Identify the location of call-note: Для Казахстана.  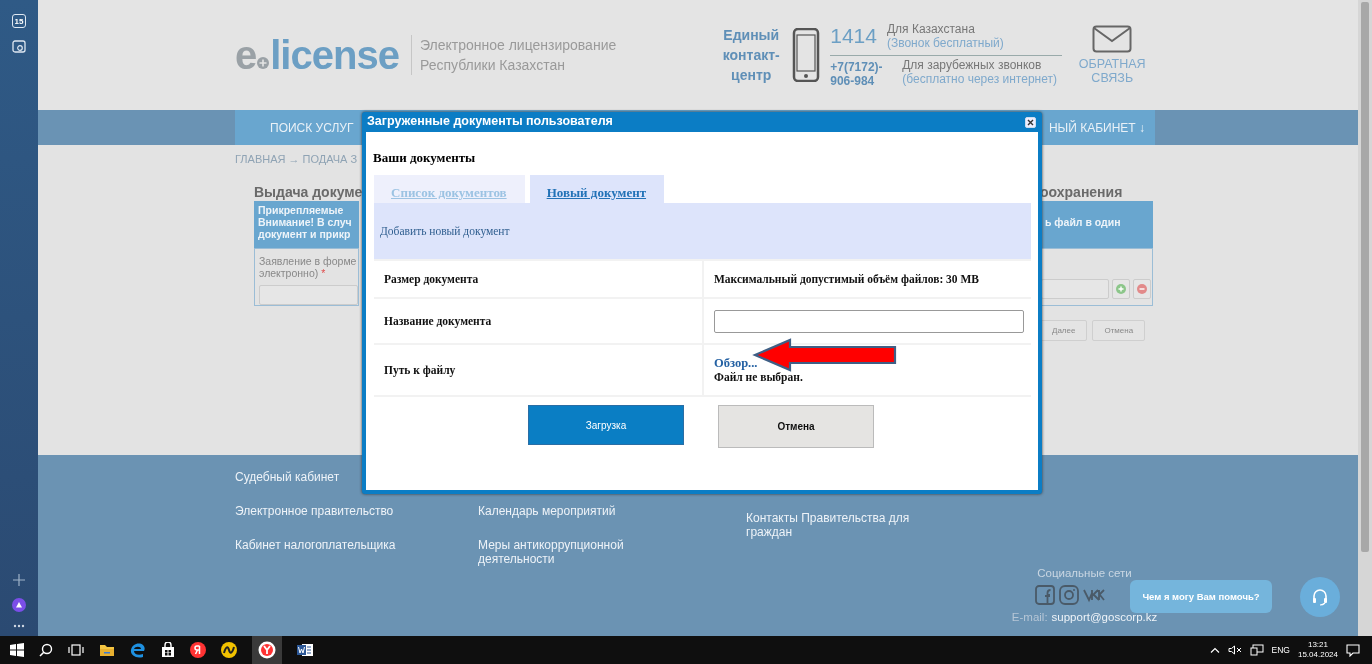
(931, 29).